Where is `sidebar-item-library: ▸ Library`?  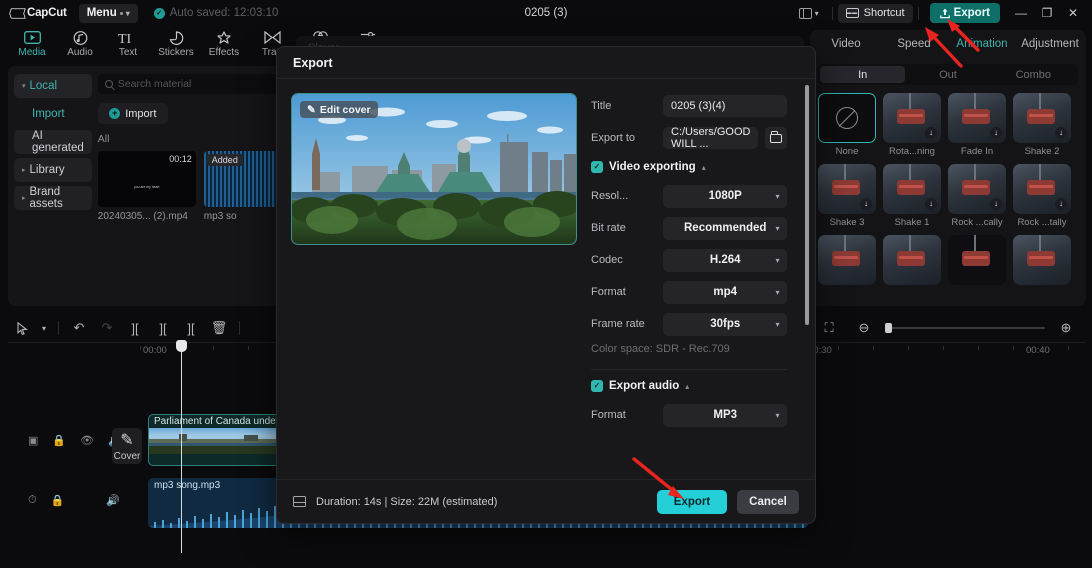
sidebar-item-library: ▸ Library is located at coordinates (53, 170).